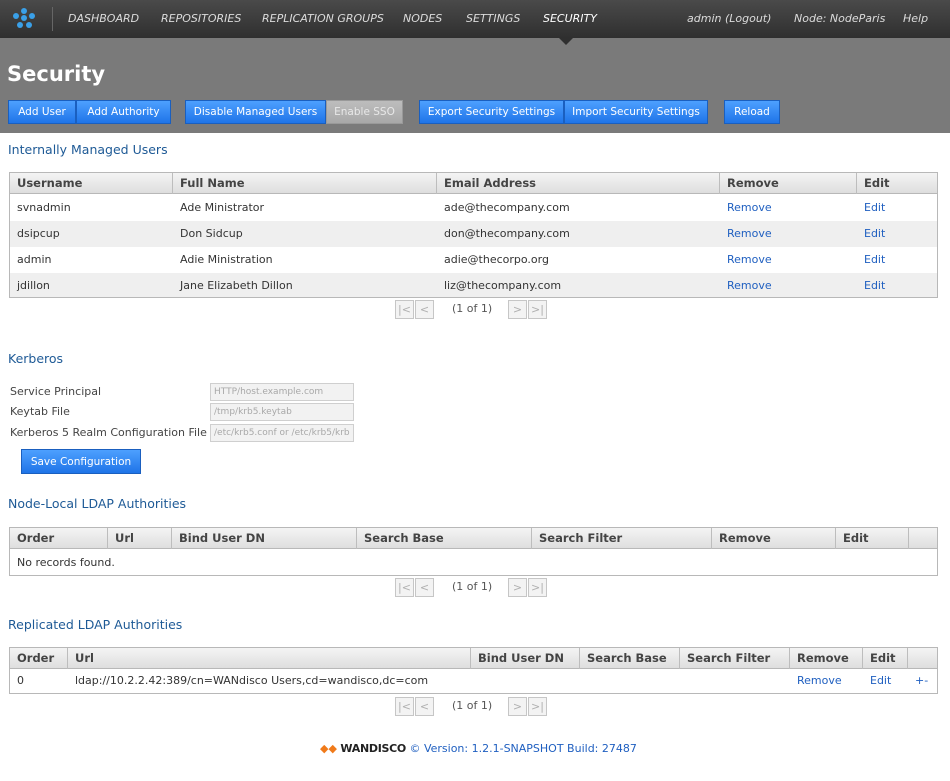  Describe the element at coordinates (305, 183) in the screenshot. I see `column-header-full-name: Full Name` at that location.